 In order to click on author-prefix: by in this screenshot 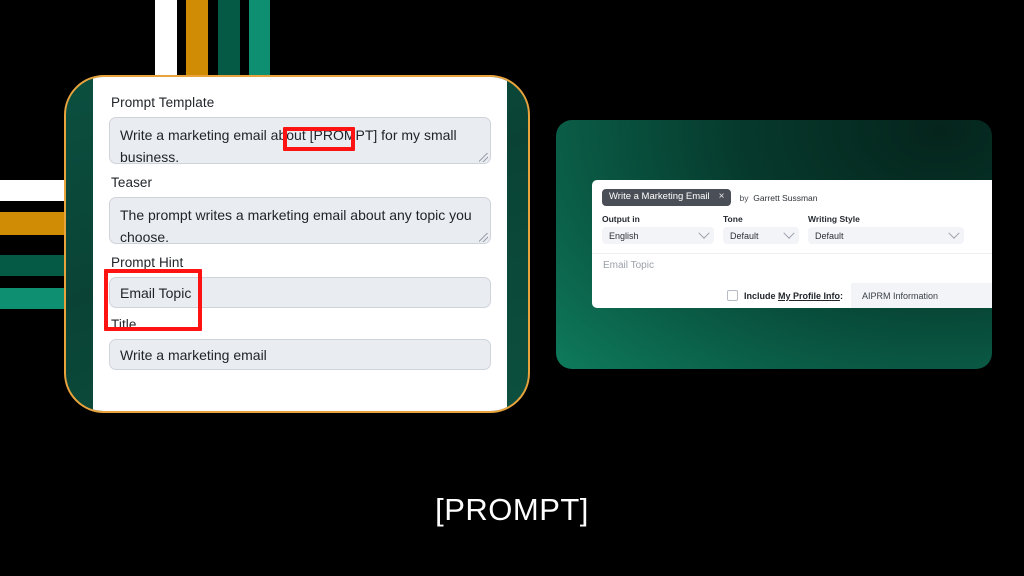, I will do `click(744, 197)`.